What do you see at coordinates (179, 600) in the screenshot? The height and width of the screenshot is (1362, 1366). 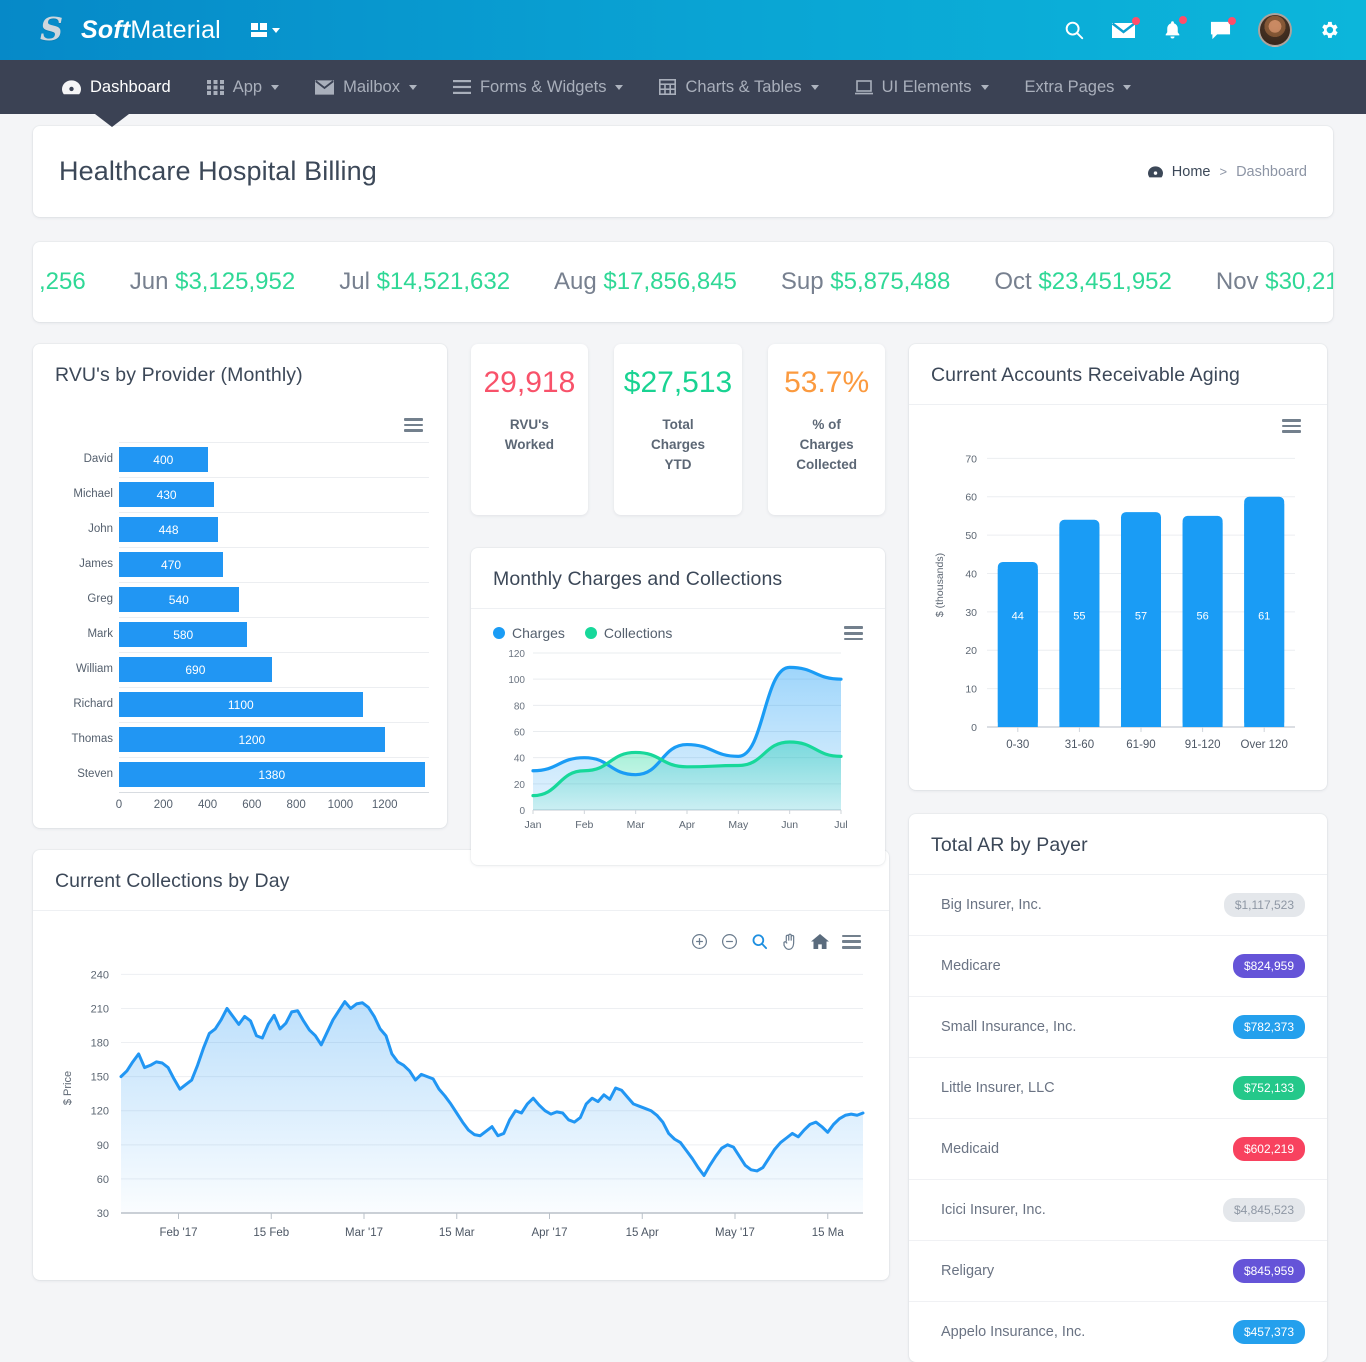 I see `rvu-bar: 540` at bounding box center [179, 600].